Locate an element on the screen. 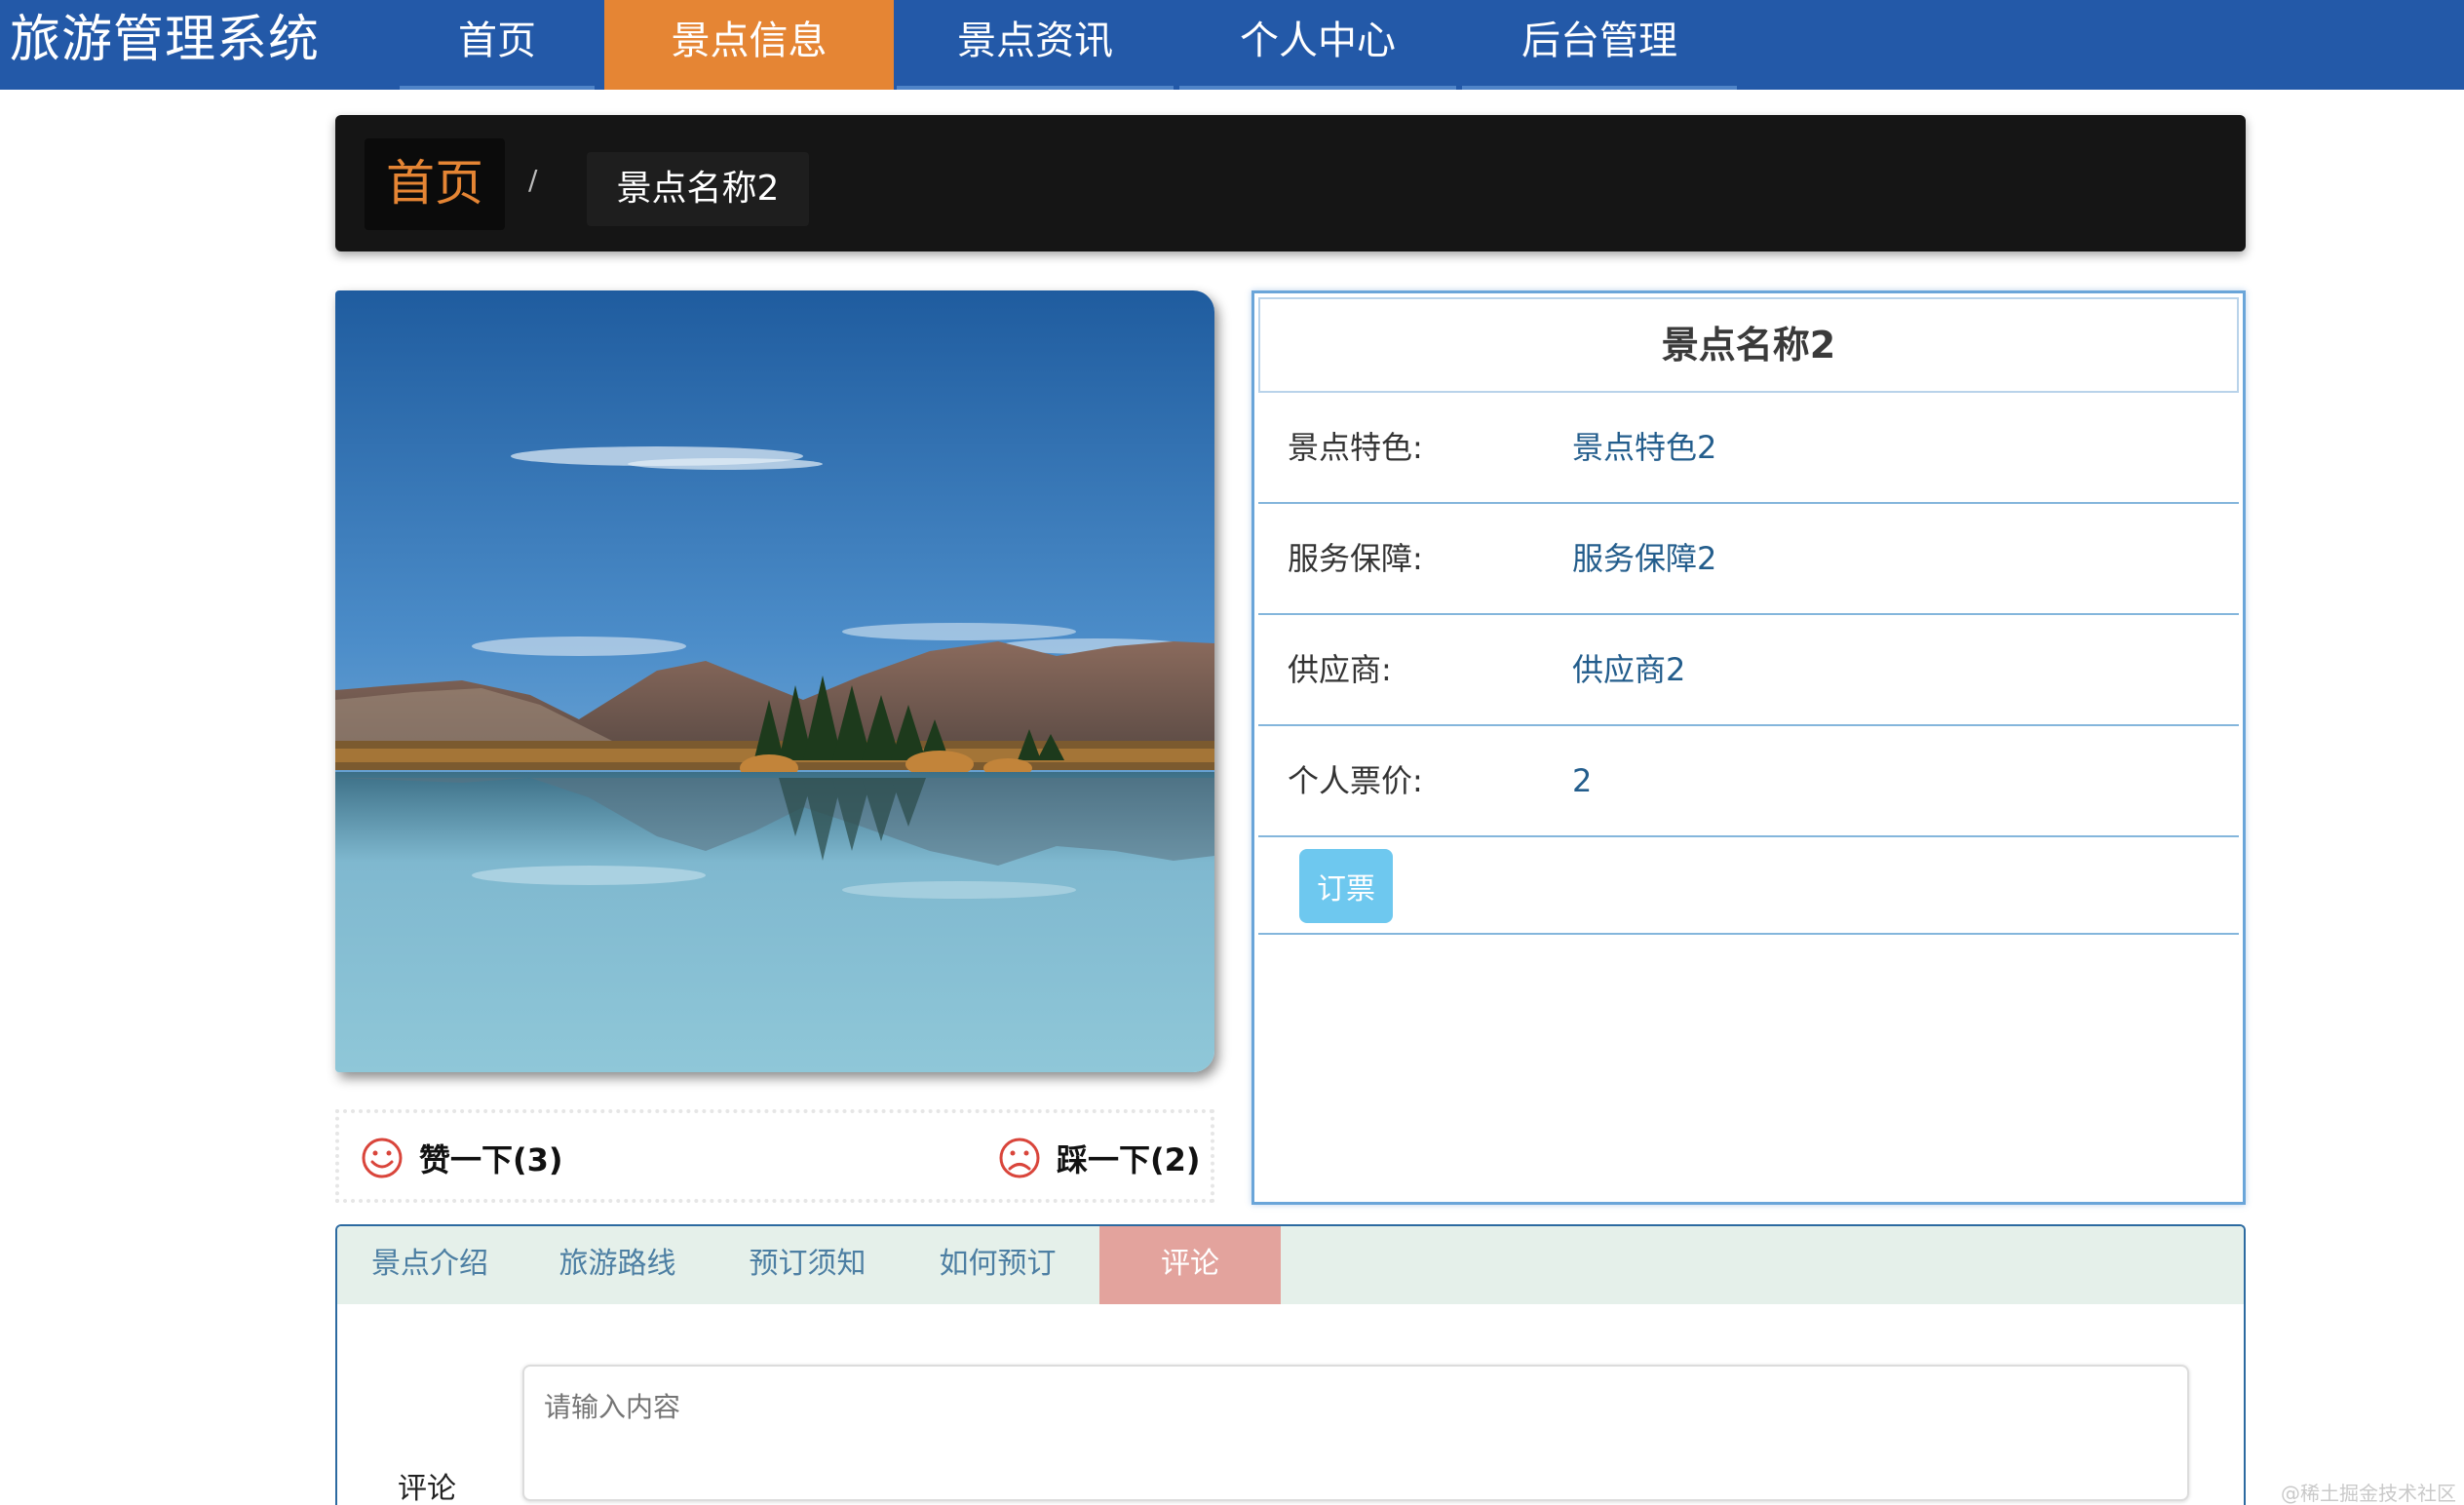  tab-comments: 评论 is located at coordinates (1190, 1265).